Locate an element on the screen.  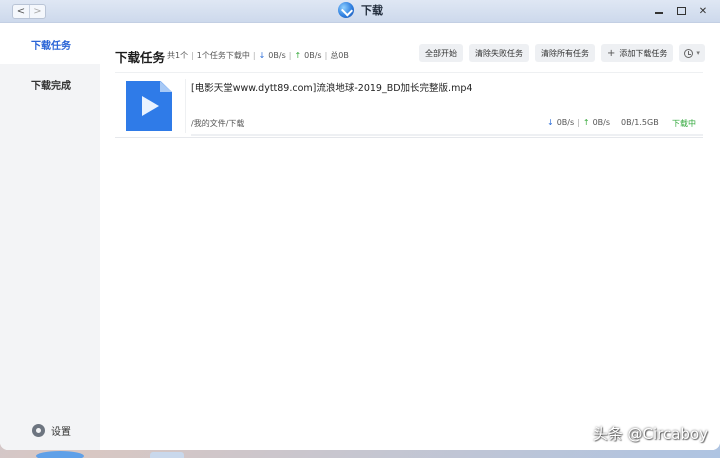
toolbar: 全部开始 清除失败任务 清除所有任务 + 添加下载任务 ▾ is located at coordinates (562, 53).